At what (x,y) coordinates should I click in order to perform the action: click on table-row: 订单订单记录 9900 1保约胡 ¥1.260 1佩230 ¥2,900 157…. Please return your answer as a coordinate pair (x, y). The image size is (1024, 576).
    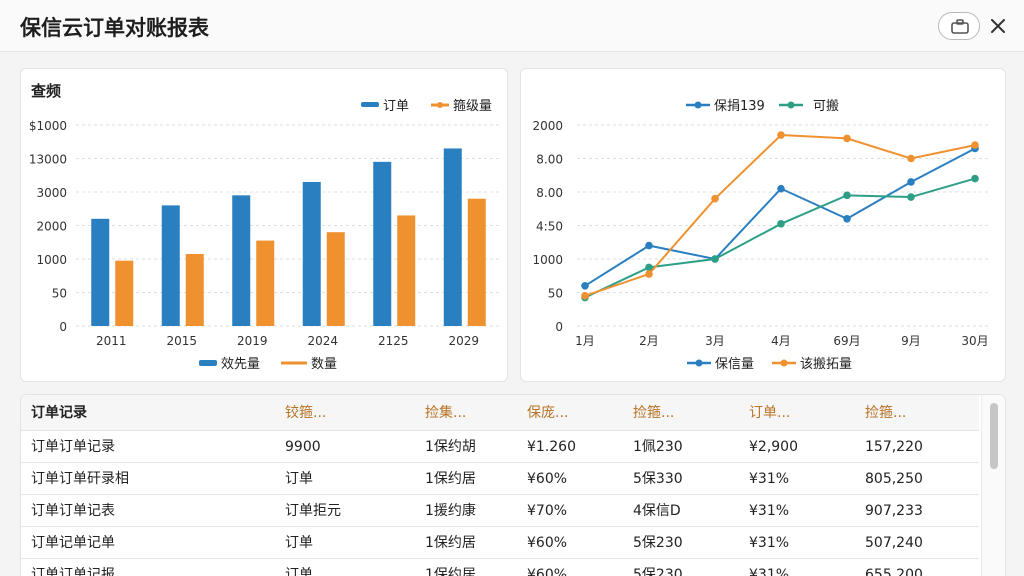
    Looking at the image, I should click on (500, 447).